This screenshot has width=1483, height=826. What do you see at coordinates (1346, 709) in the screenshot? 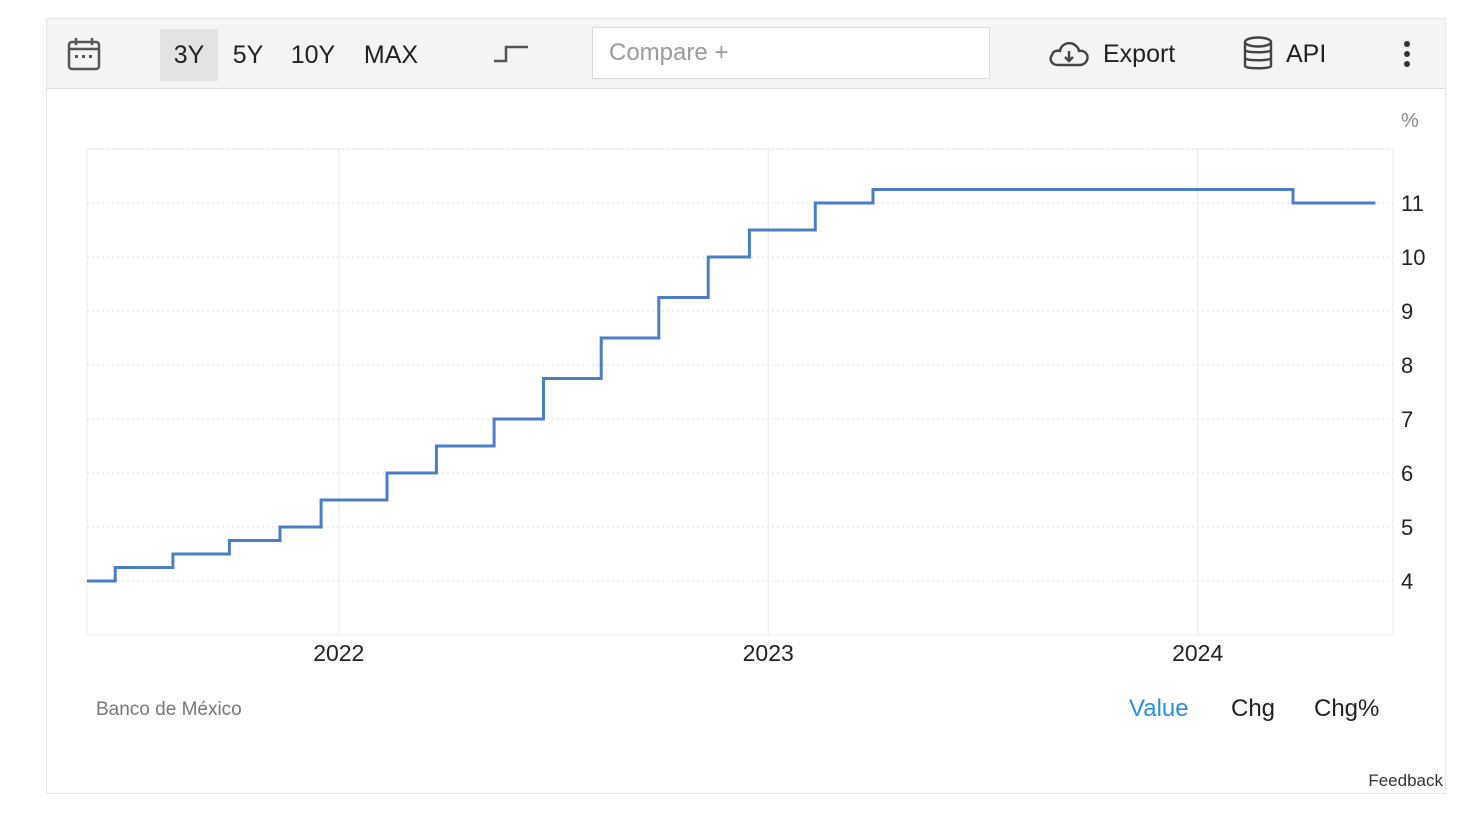
I see `mode-chg-percent-tab: Chg%` at bounding box center [1346, 709].